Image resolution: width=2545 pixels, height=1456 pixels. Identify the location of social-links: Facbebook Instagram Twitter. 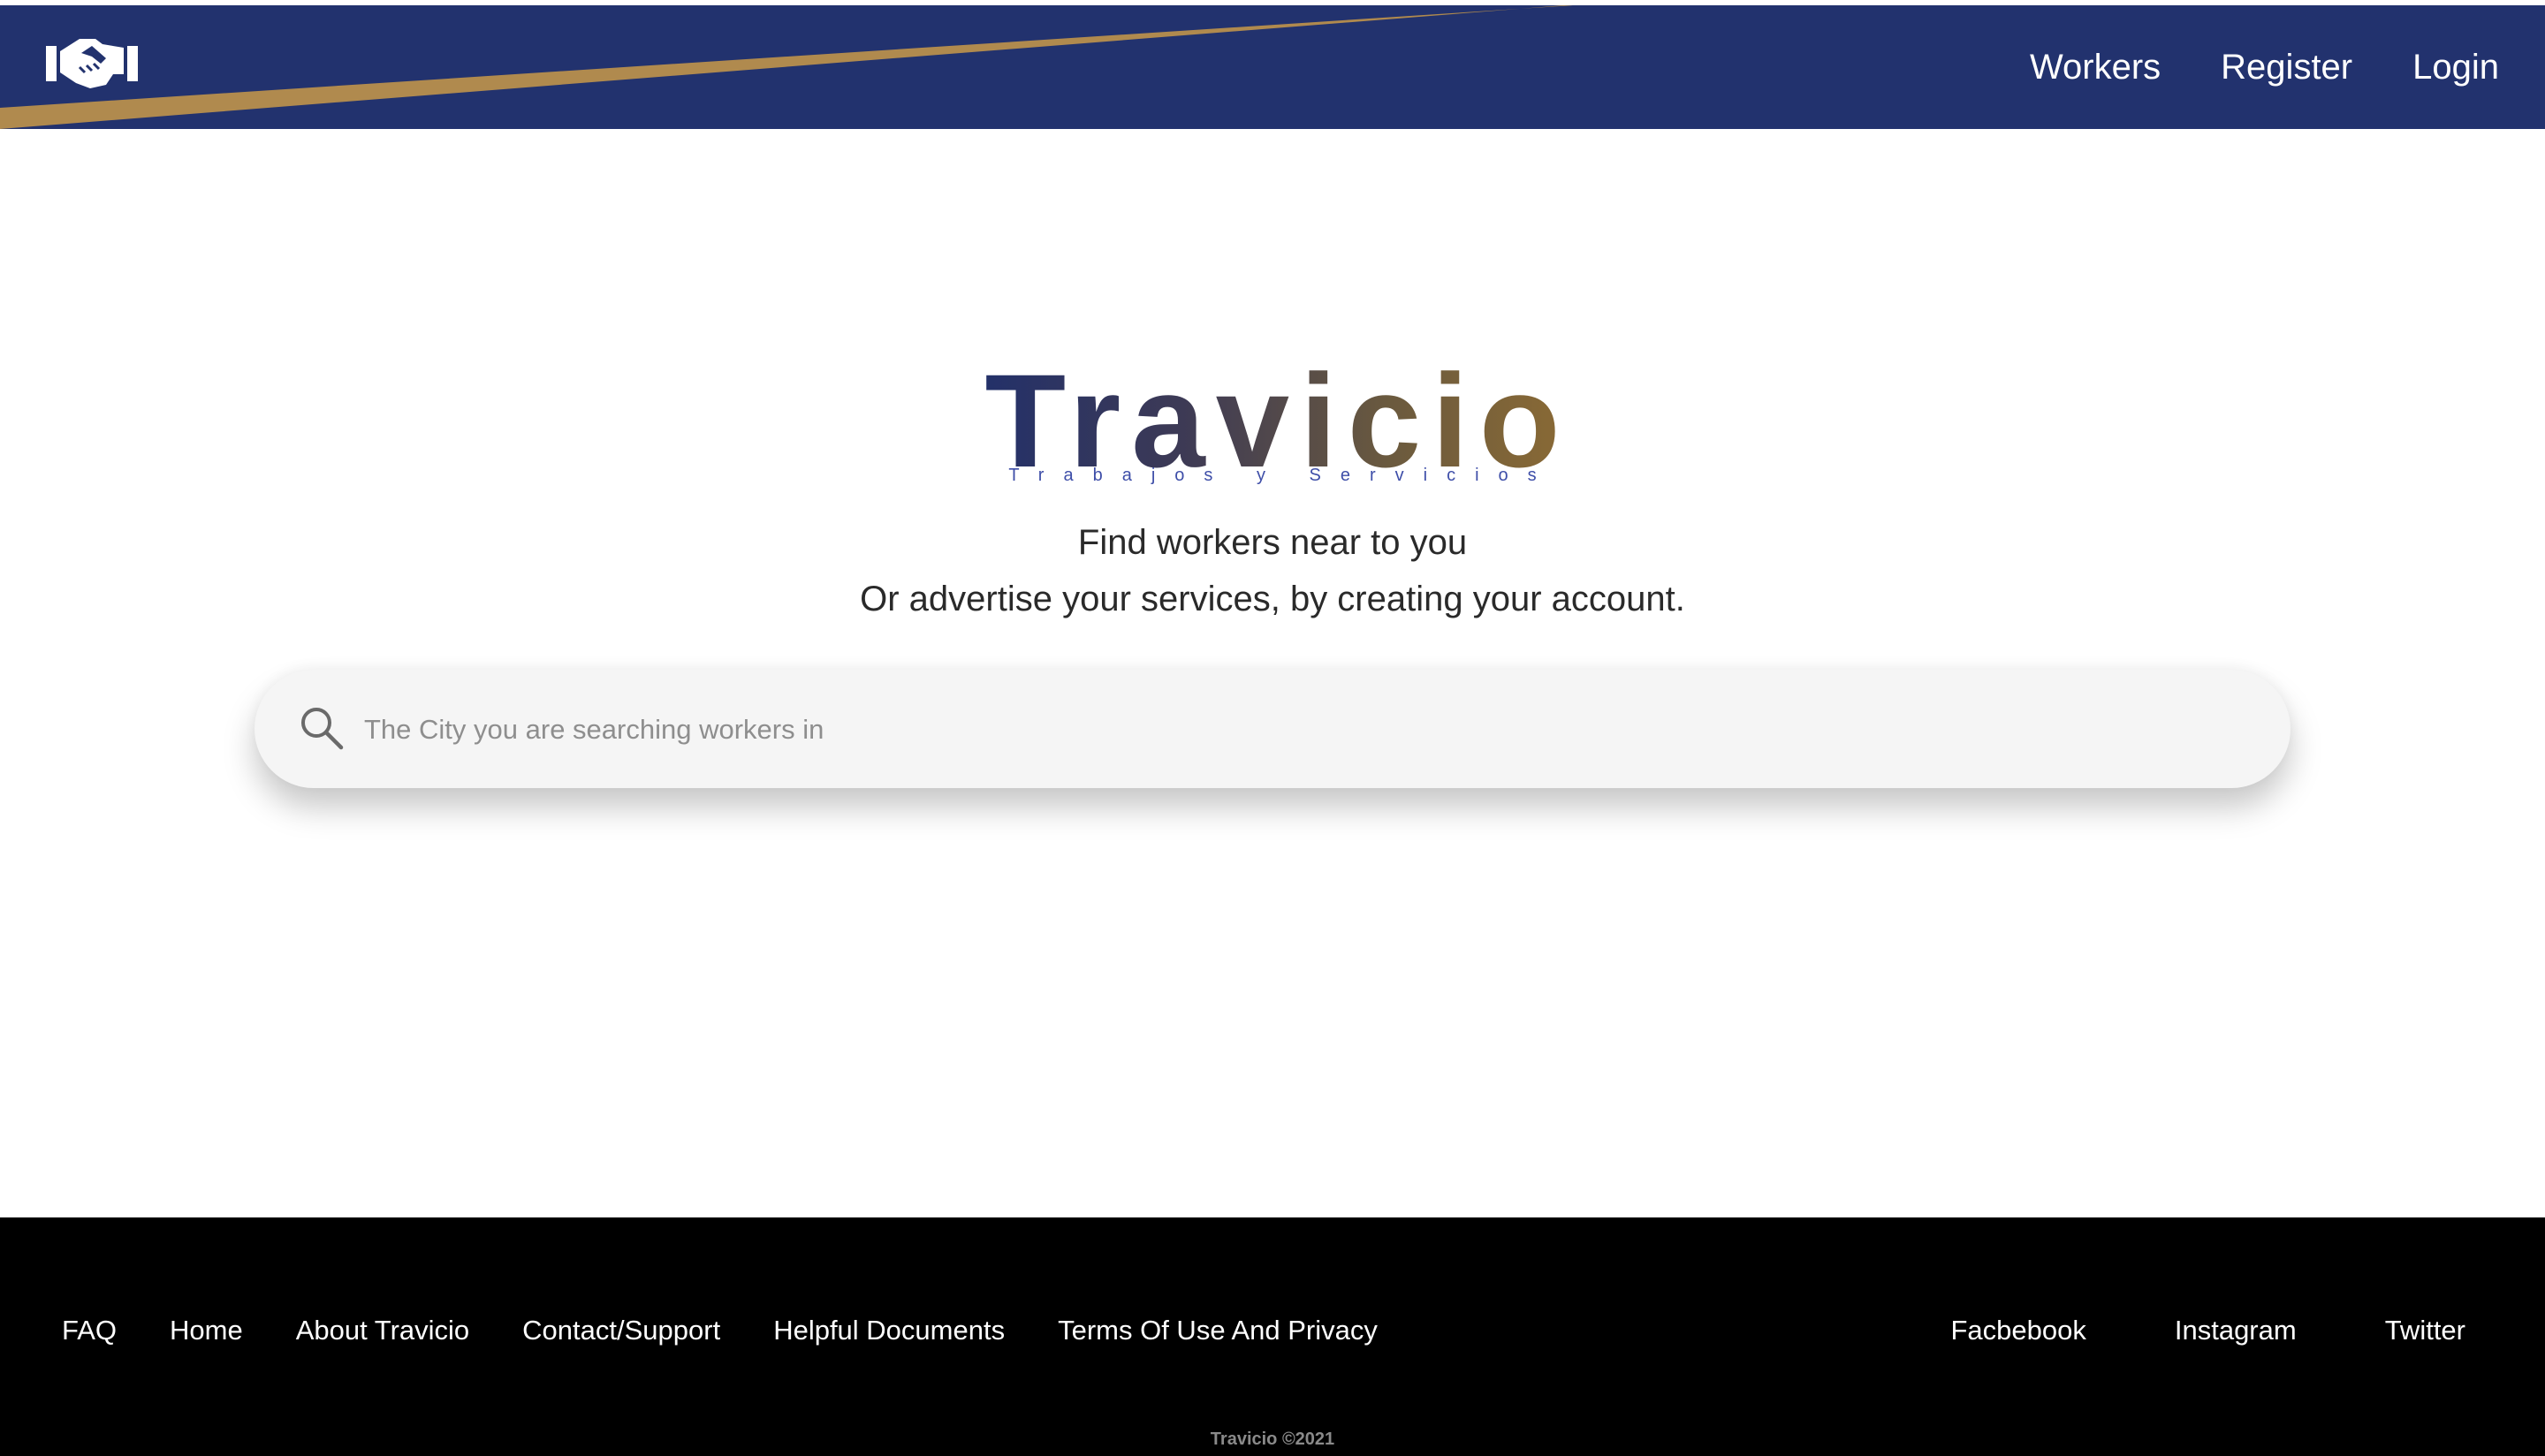
(2207, 1330).